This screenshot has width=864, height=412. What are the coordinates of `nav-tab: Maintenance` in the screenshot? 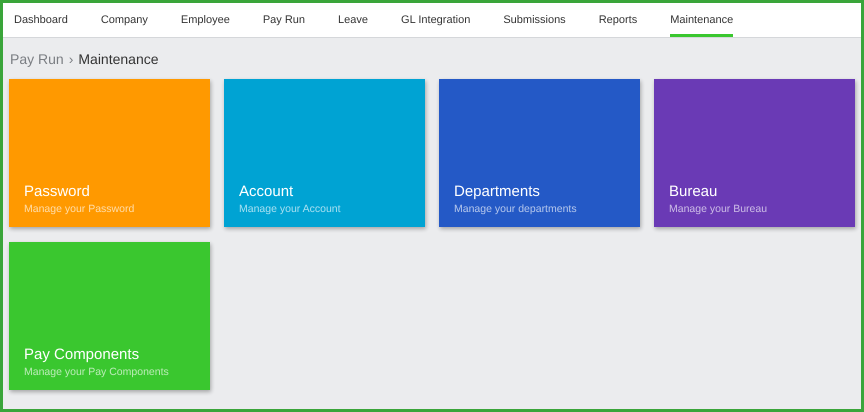 It's located at (702, 20).